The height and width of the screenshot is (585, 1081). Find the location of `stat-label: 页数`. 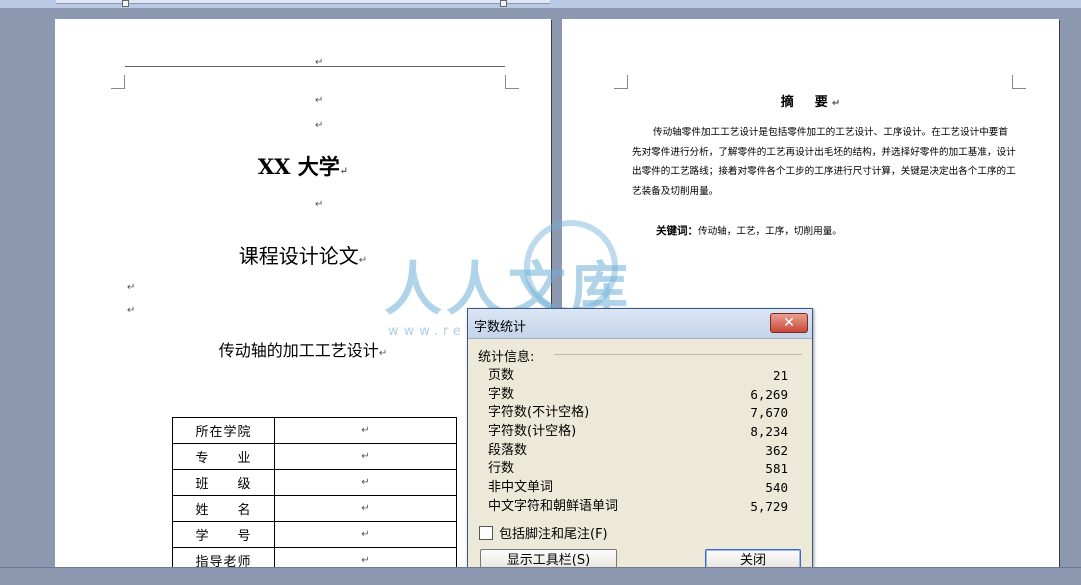

stat-label: 页数 is located at coordinates (501, 375).